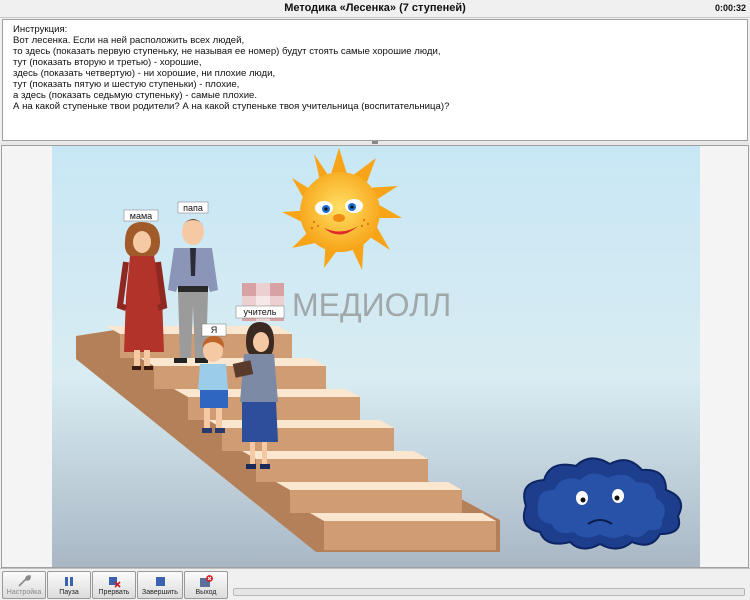 Image resolution: width=750 pixels, height=600 pixels. I want to click on stop-x-icon, so click(115, 582).